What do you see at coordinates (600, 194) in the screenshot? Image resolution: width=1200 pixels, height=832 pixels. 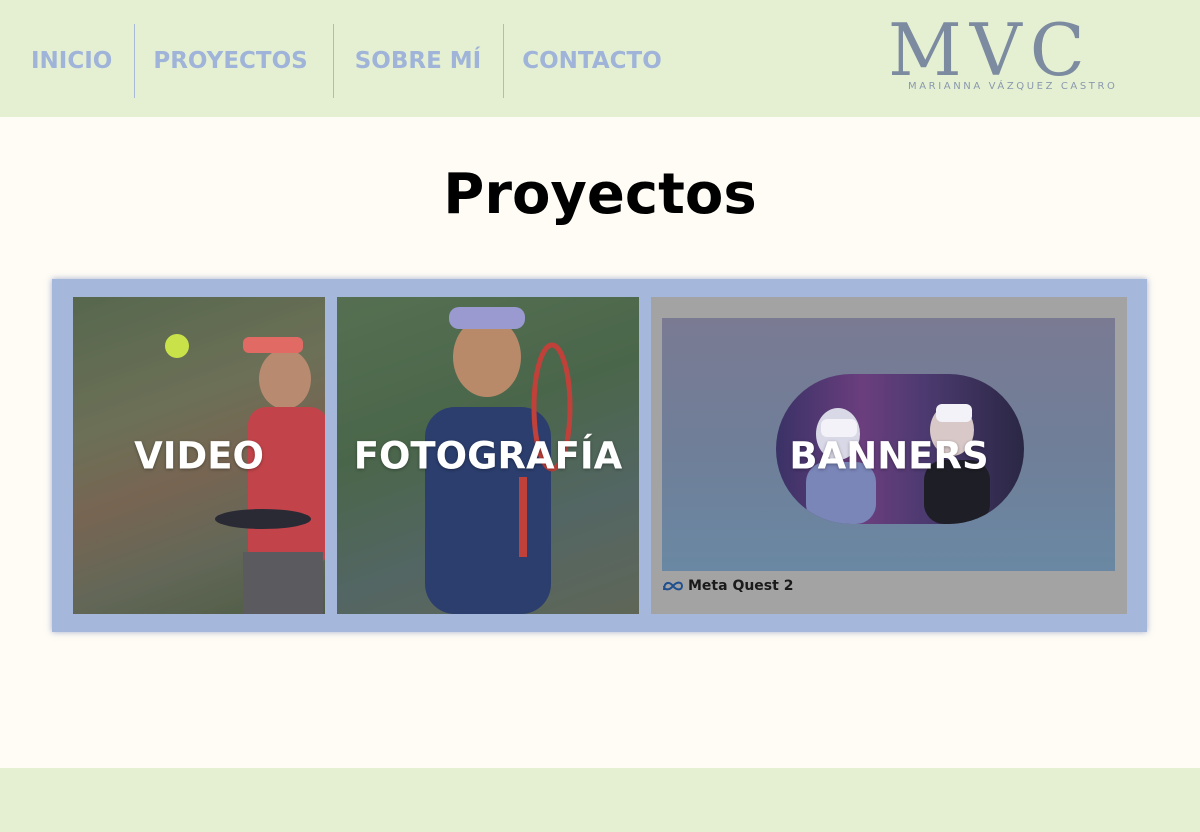 I see `page-title: Proyectos` at bounding box center [600, 194].